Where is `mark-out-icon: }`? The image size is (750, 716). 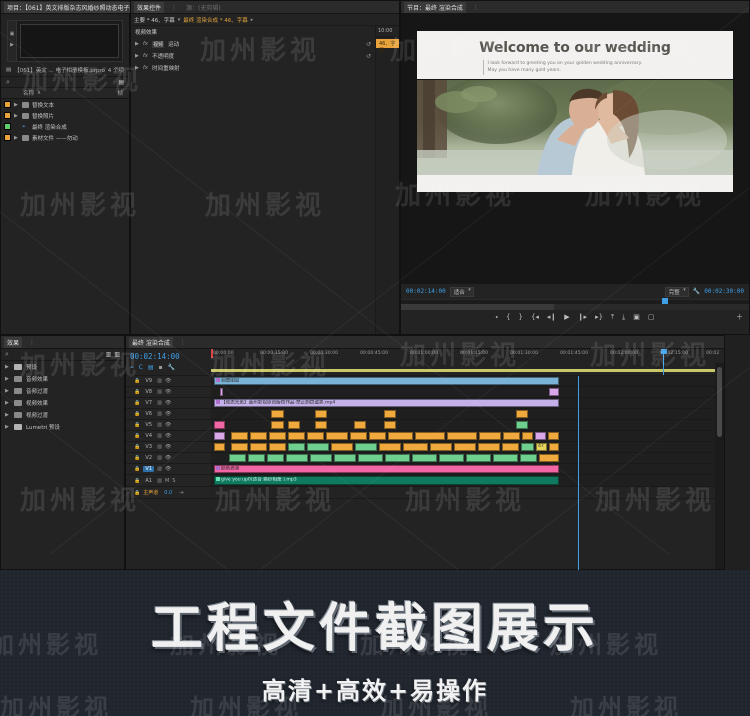
mark-out-icon: } is located at coordinates (520, 317).